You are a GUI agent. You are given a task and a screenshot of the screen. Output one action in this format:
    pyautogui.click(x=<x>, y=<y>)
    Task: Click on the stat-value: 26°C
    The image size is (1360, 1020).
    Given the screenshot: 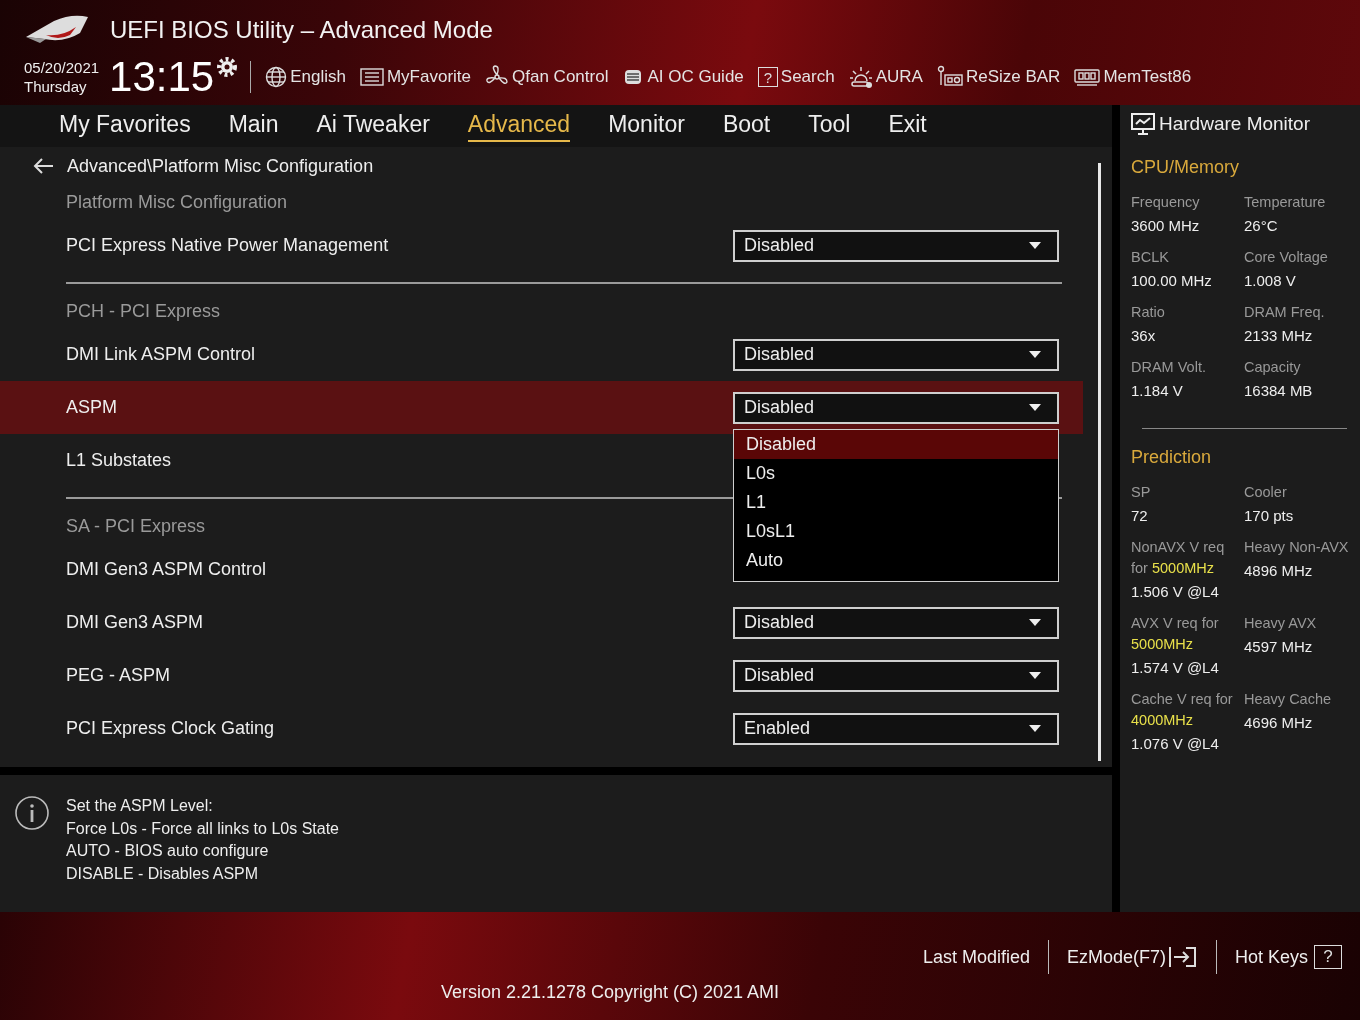 What is the action you would take?
    pyautogui.click(x=1261, y=226)
    